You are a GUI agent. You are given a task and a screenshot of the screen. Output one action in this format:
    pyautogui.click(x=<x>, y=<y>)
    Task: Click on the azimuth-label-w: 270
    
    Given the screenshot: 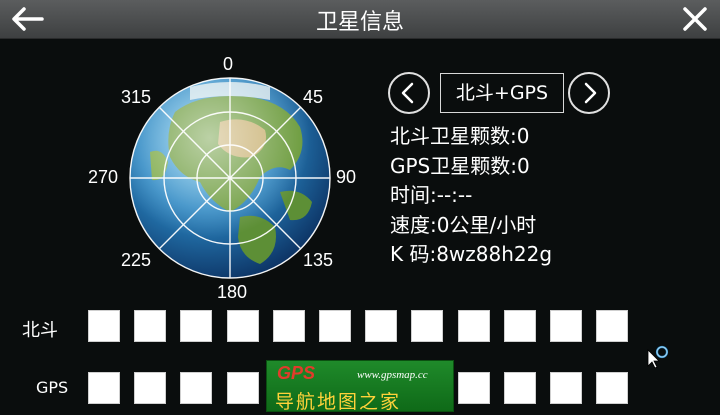 What is the action you would take?
    pyautogui.click(x=103, y=177)
    